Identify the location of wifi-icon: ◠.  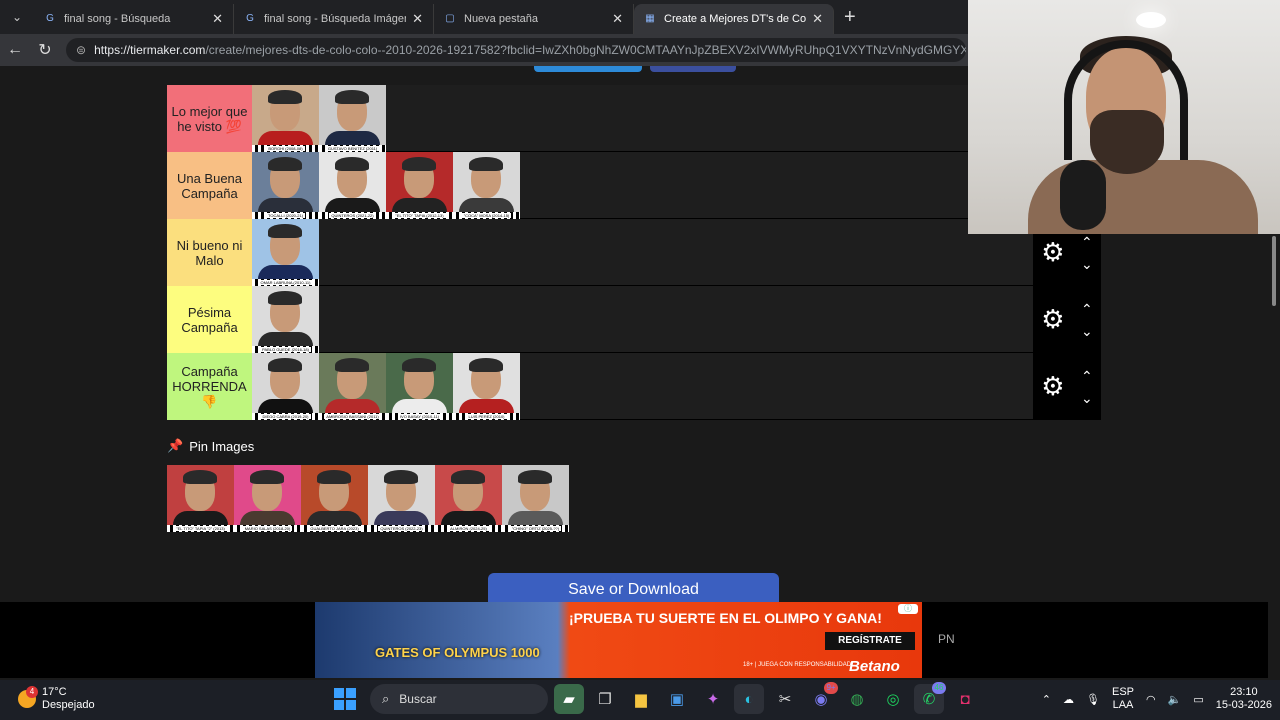
(1151, 699).